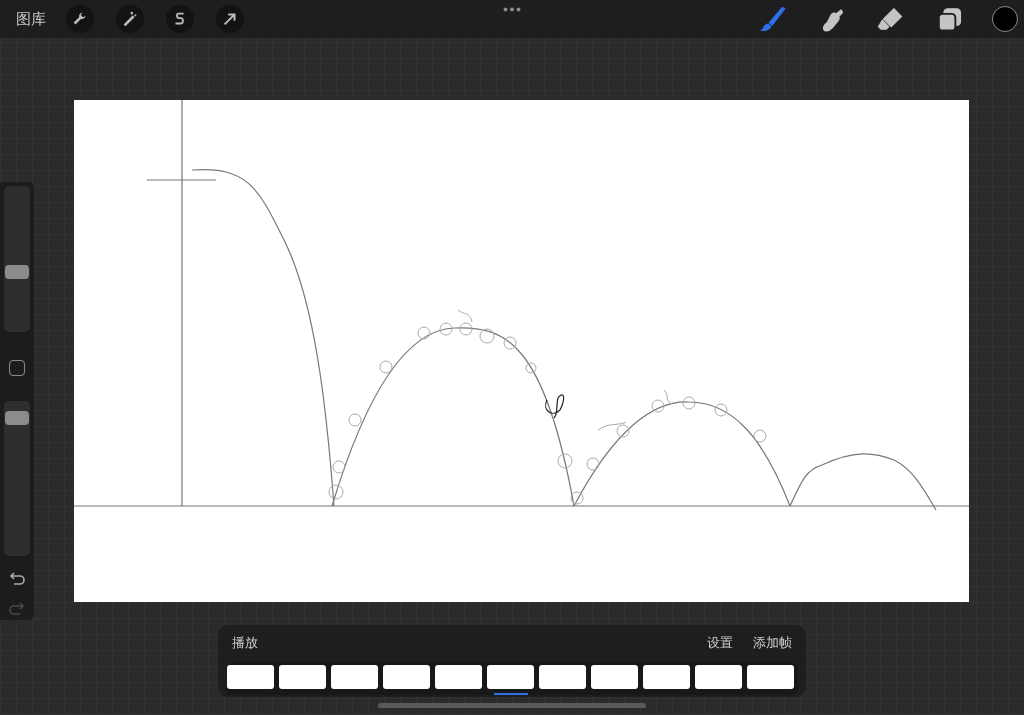 This screenshot has width=1024, height=715. I want to click on magic-wand-icon, so click(130, 19).